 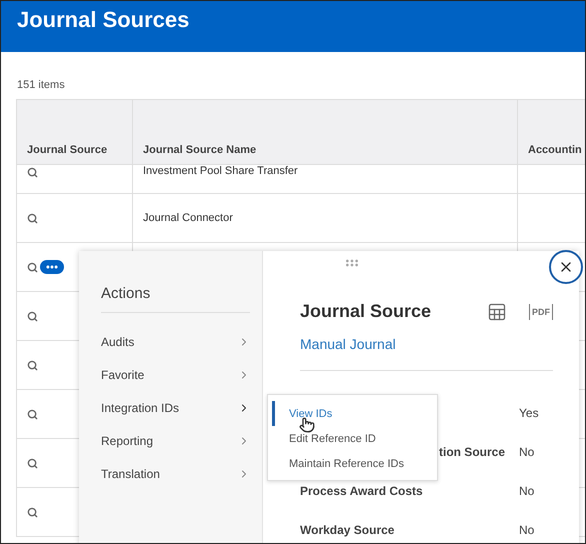 I want to click on pdf-button: PDF, so click(x=541, y=312).